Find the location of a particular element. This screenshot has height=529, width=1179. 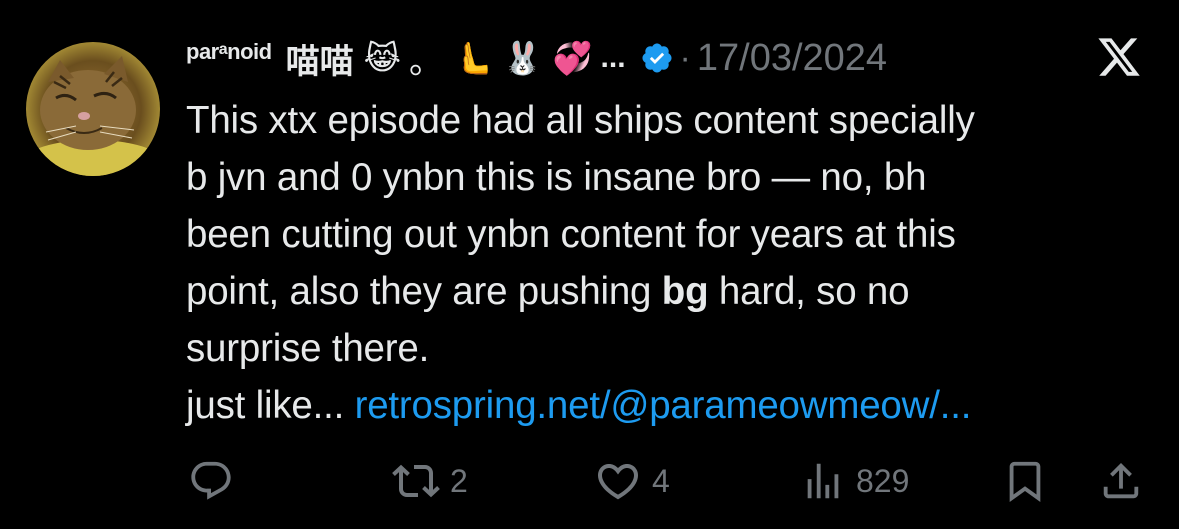

bookmark-icon is located at coordinates (1025, 481).